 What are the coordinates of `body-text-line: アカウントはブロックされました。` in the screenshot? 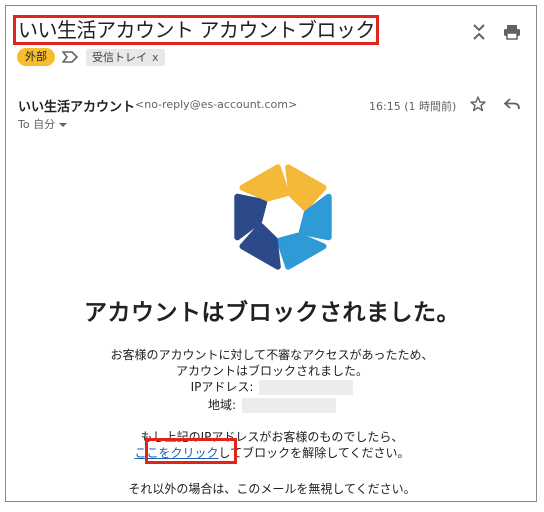 It's located at (271, 371).